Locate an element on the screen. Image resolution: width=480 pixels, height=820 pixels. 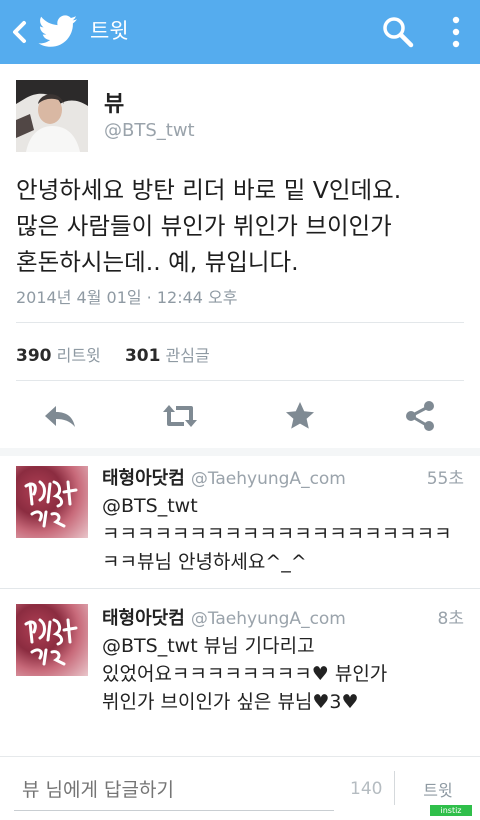
reply-text-line: 뷔인가 브이인가 싶은 뷰님♥3♥ is located at coordinates (230, 702).